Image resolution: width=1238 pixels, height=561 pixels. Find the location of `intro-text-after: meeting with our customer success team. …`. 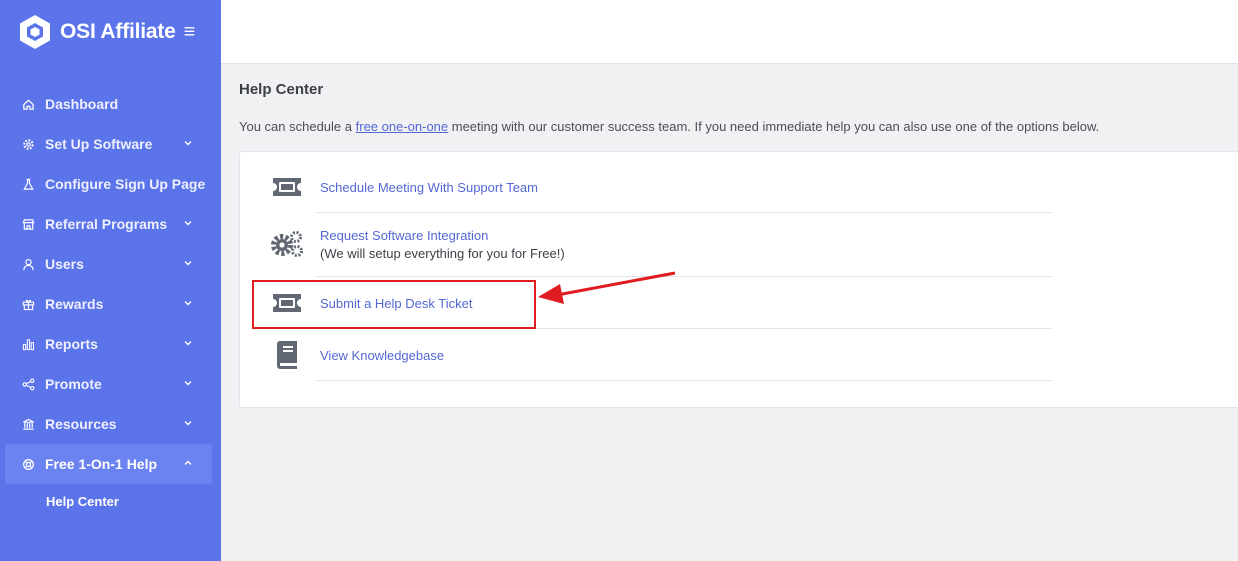

intro-text-after: meeting with our customer success team. … is located at coordinates (774, 126).